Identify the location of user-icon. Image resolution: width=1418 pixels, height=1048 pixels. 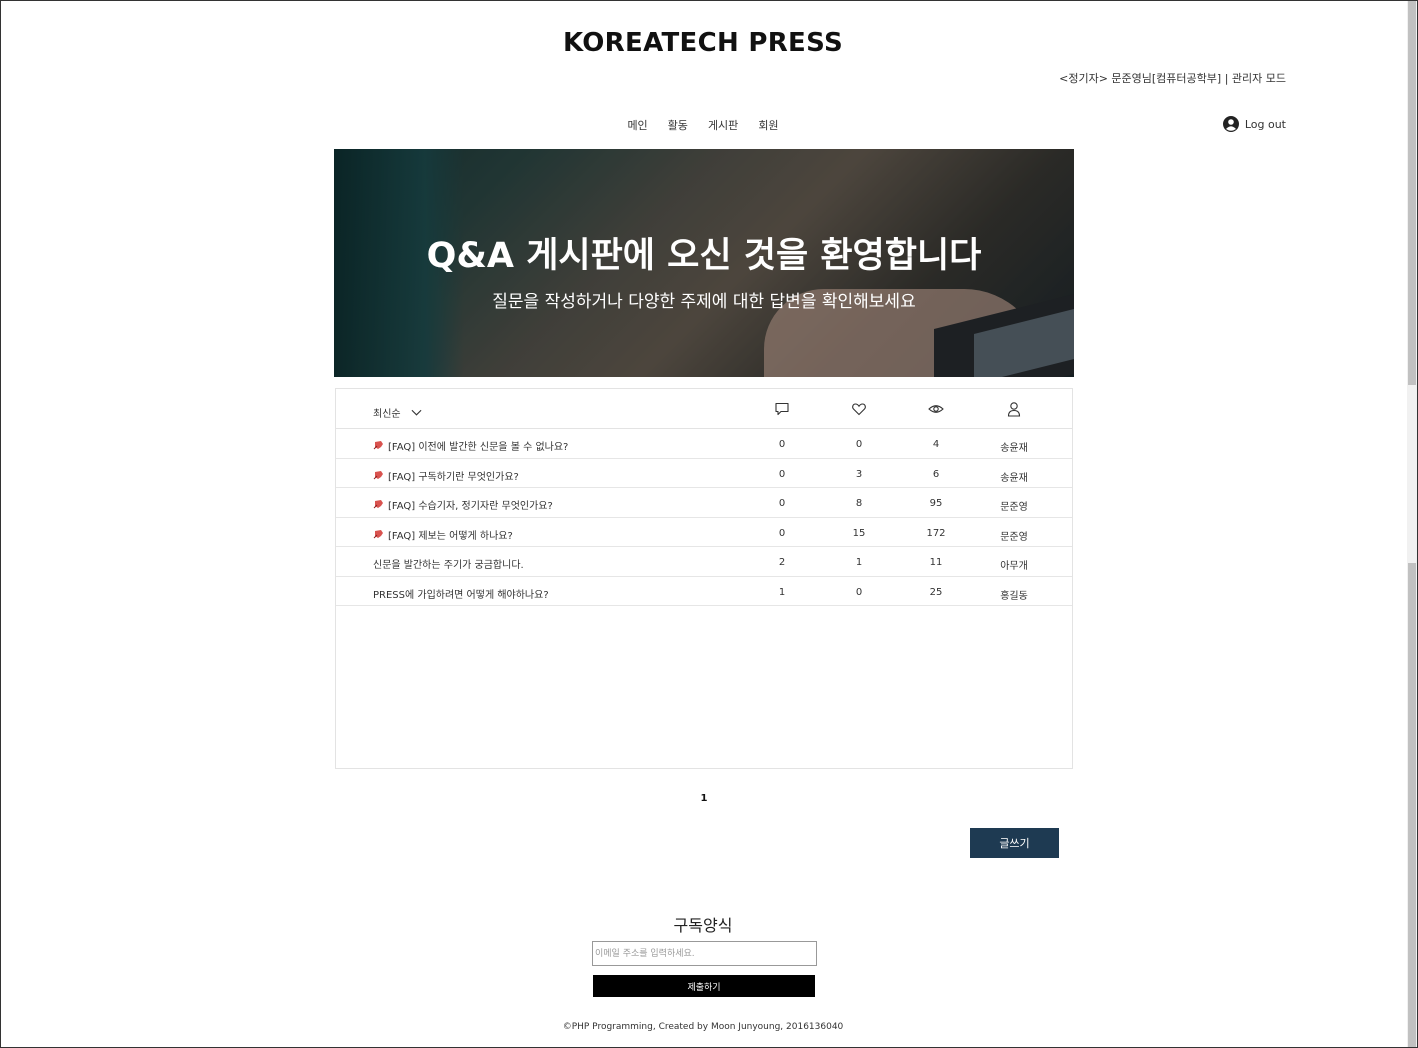
(1014, 409).